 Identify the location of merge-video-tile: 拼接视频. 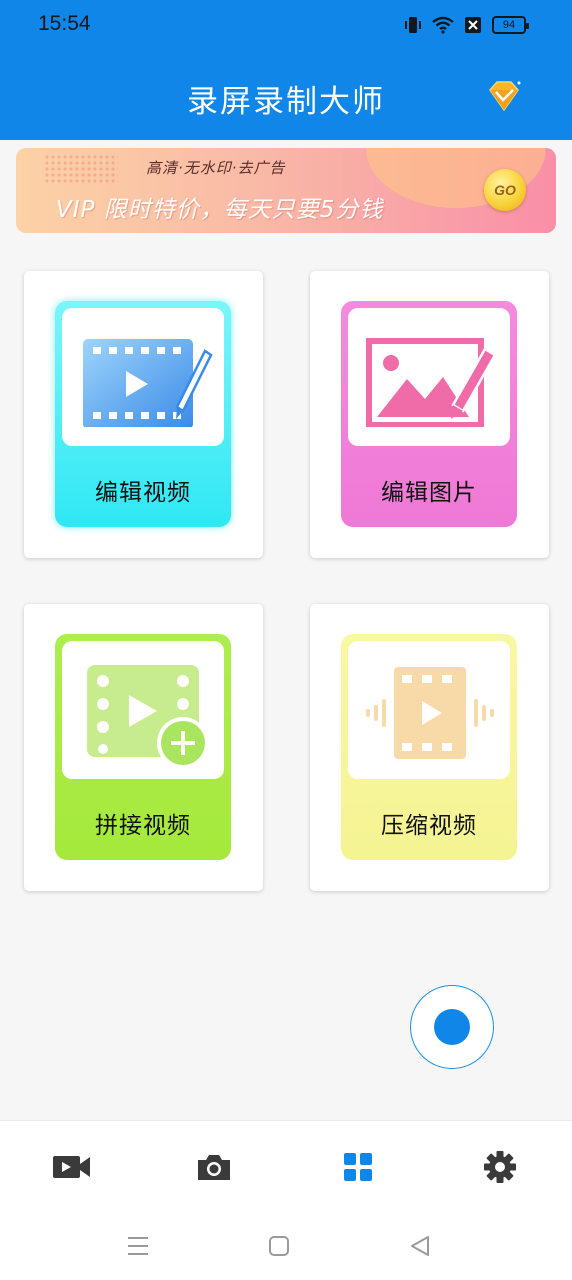
(143, 747).